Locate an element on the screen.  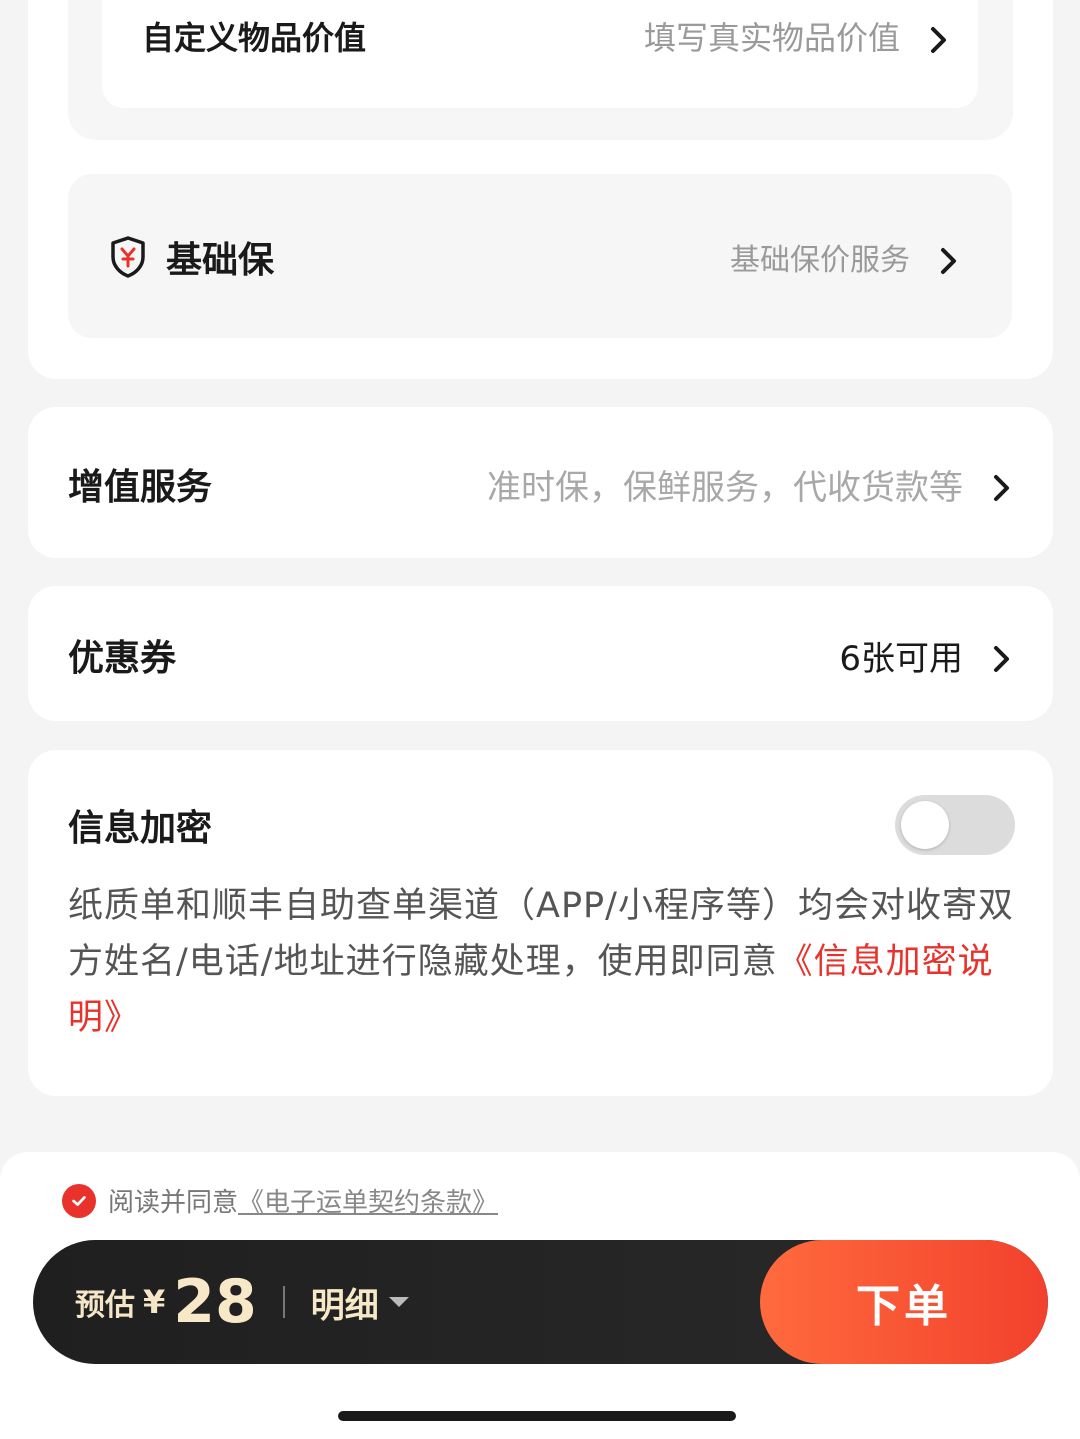
shield-yen-icon is located at coordinates (128, 257).